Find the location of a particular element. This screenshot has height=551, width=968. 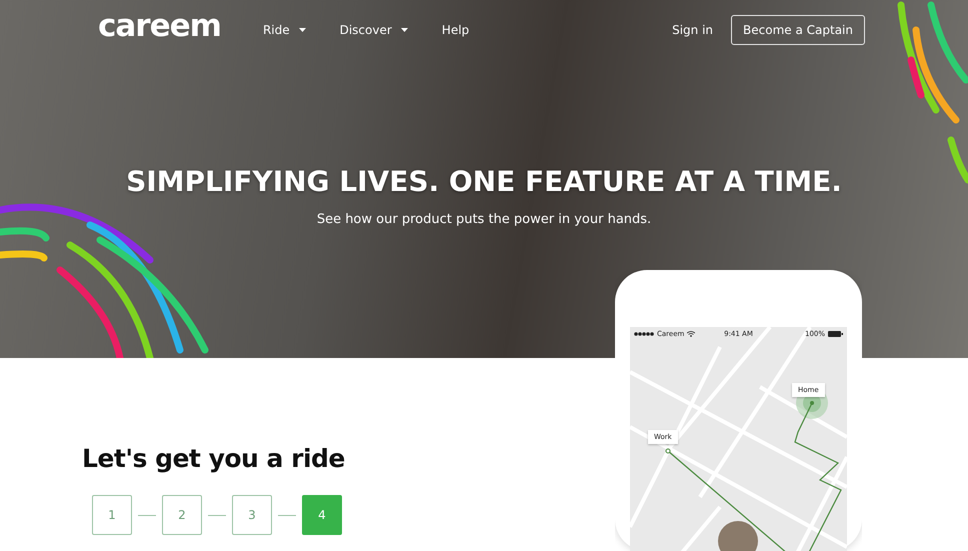

battery-icon is located at coordinates (835, 334).